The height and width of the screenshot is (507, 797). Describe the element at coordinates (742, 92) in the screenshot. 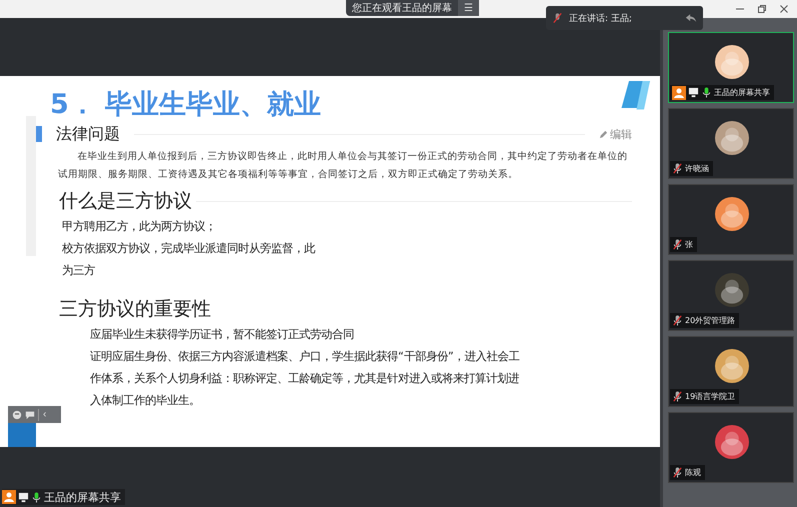

I see `participant-name: 王品的屏幕共享` at that location.